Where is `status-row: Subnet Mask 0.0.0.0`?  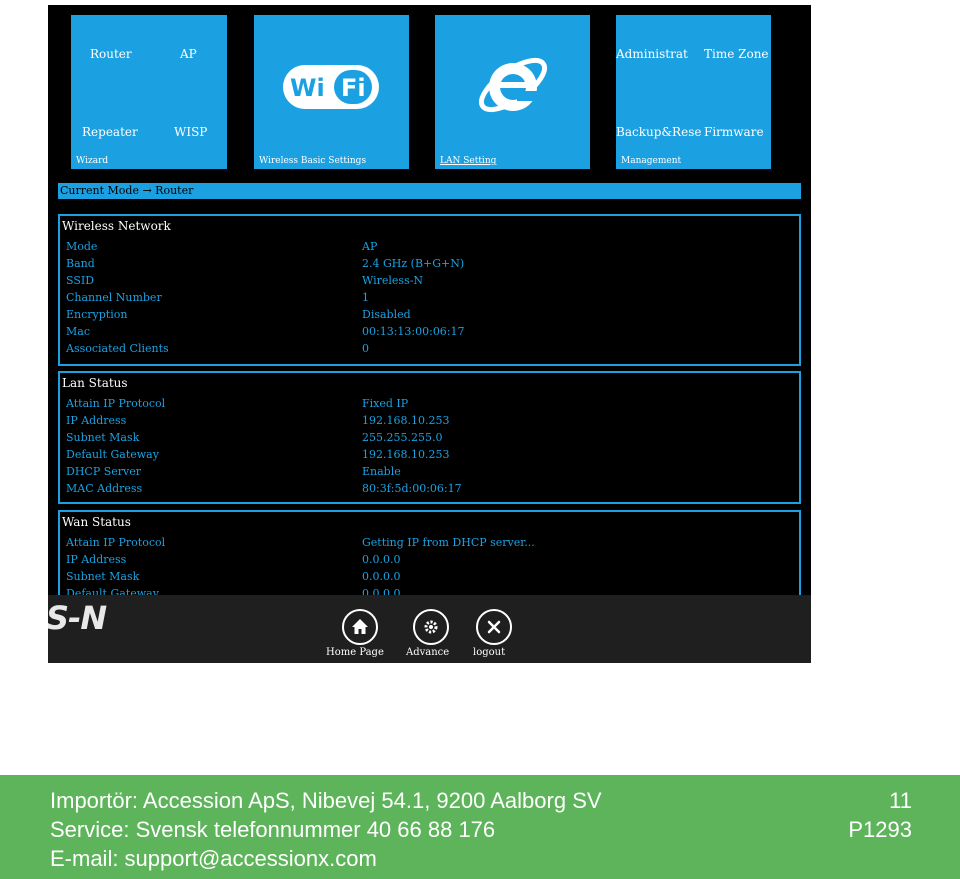 status-row: Subnet Mask 0.0.0.0 is located at coordinates (426, 578).